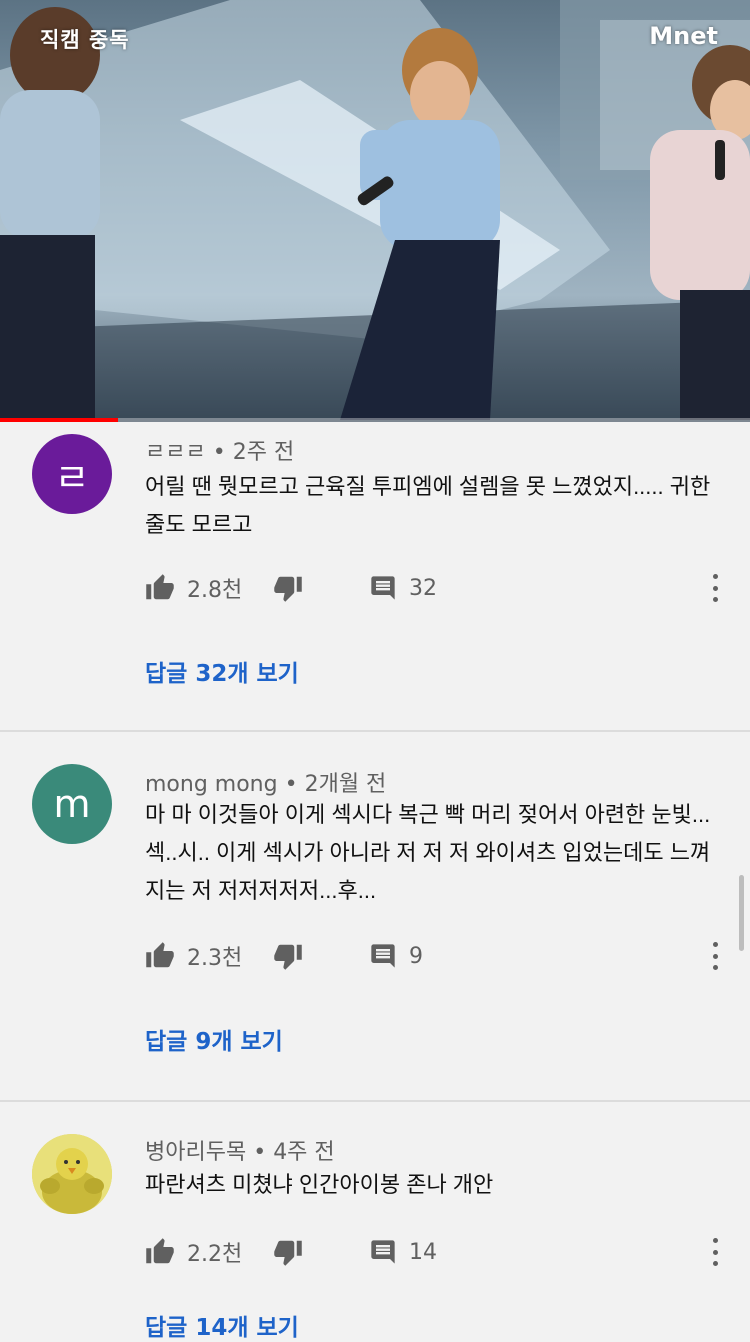 Image resolution: width=750 pixels, height=1342 pixels. I want to click on avatar: m, so click(72, 804).